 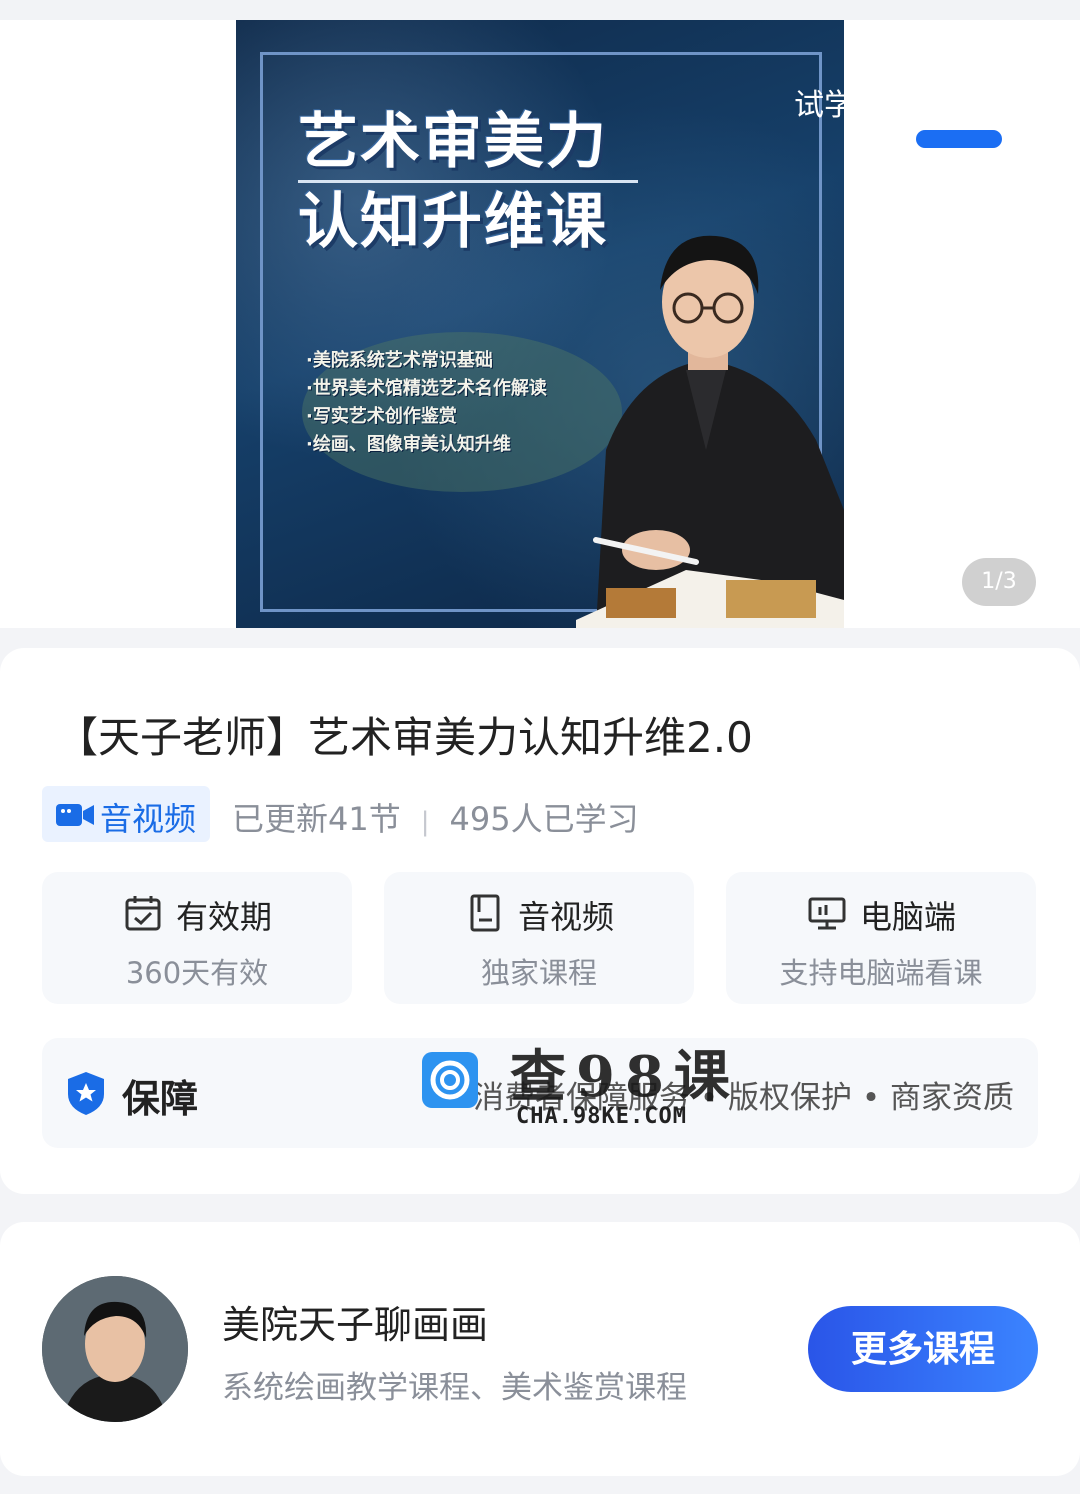 What do you see at coordinates (453, 142) in the screenshot?
I see `cover-title-line1: 艺术审美力` at bounding box center [453, 142].